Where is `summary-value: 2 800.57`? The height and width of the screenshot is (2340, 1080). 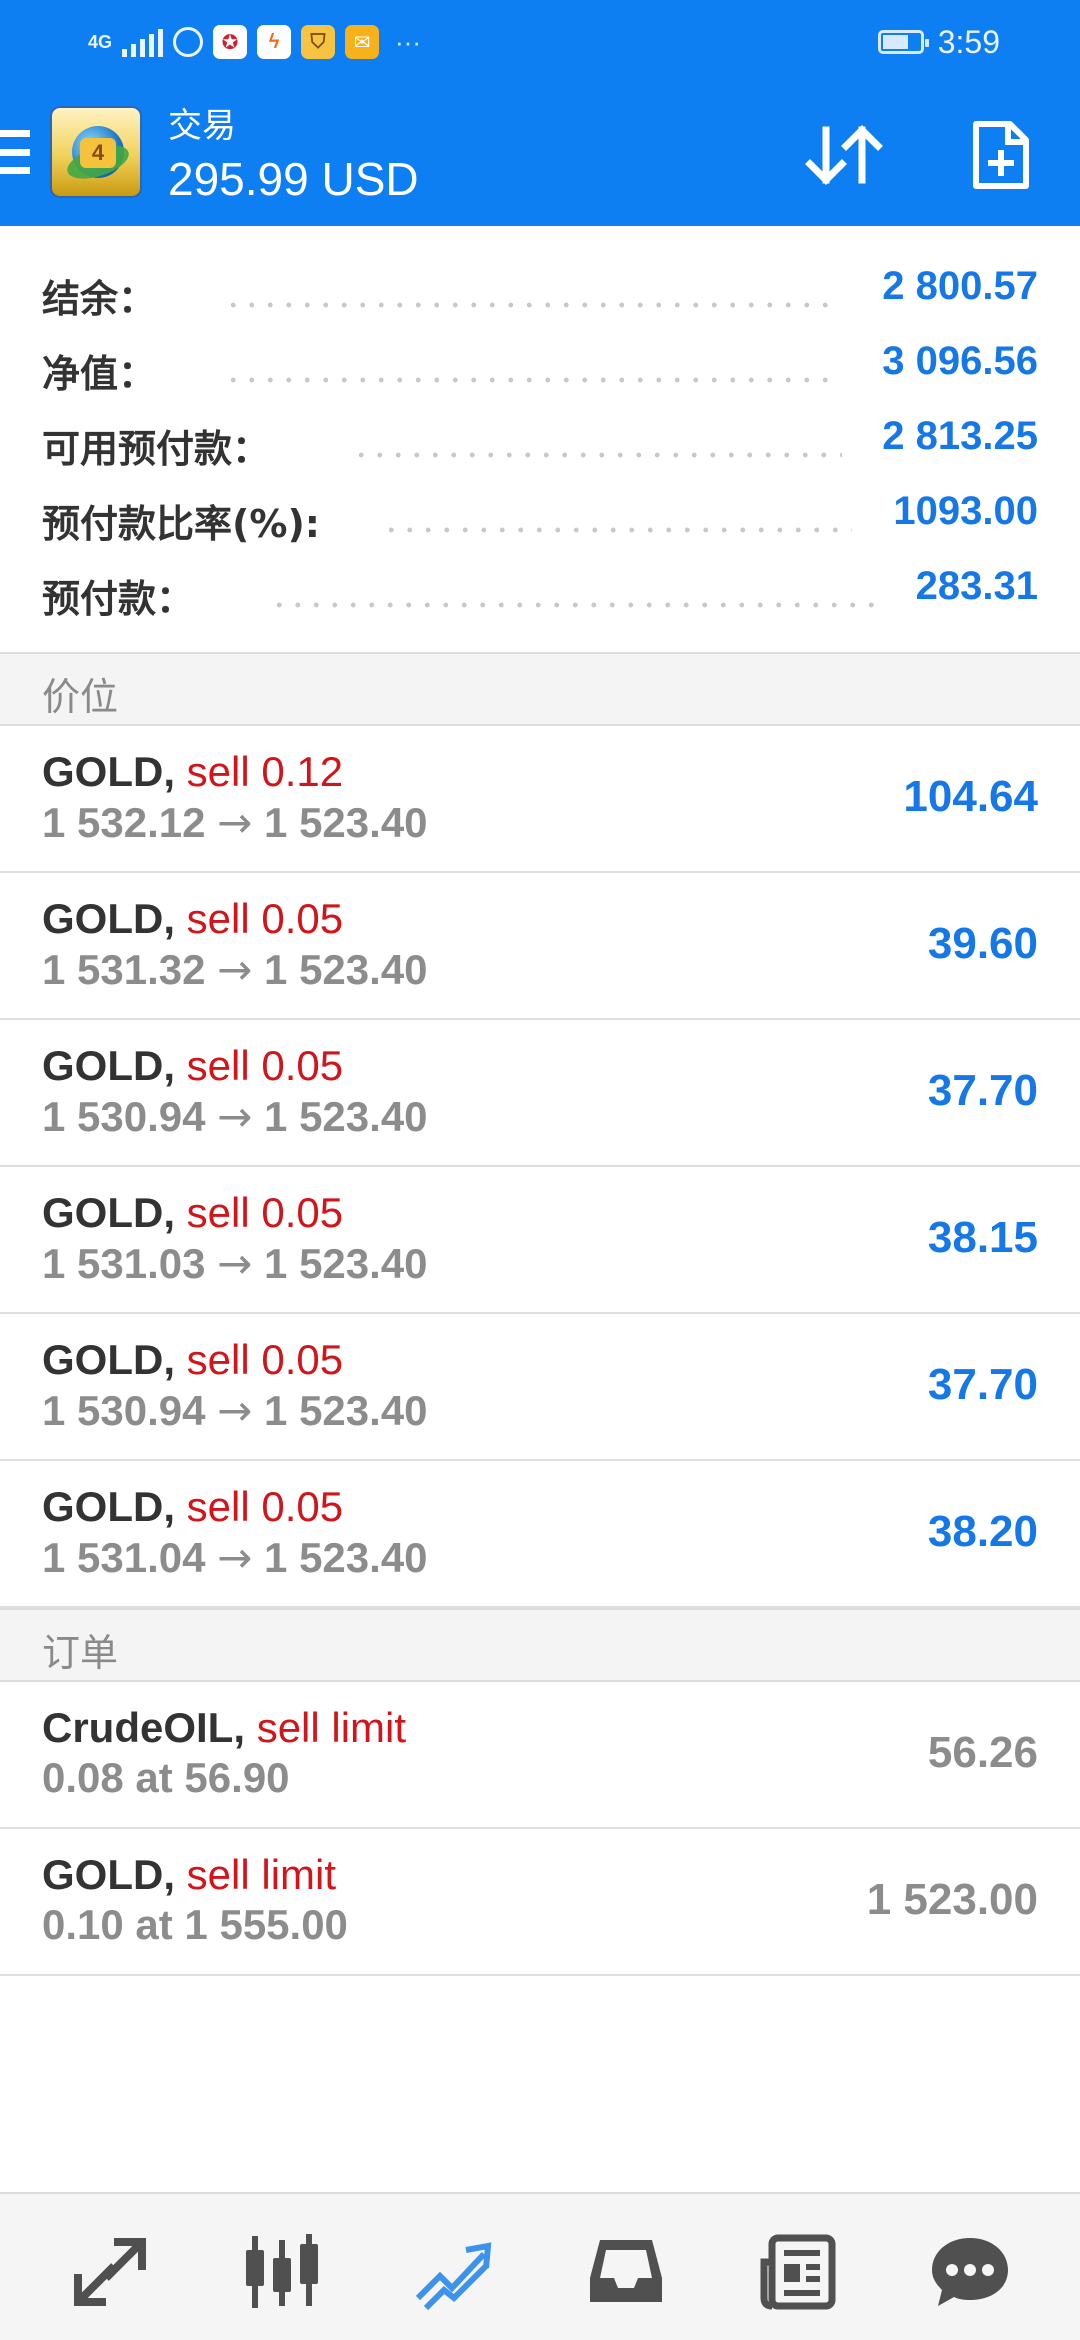 summary-value: 2 800.57 is located at coordinates (960, 286).